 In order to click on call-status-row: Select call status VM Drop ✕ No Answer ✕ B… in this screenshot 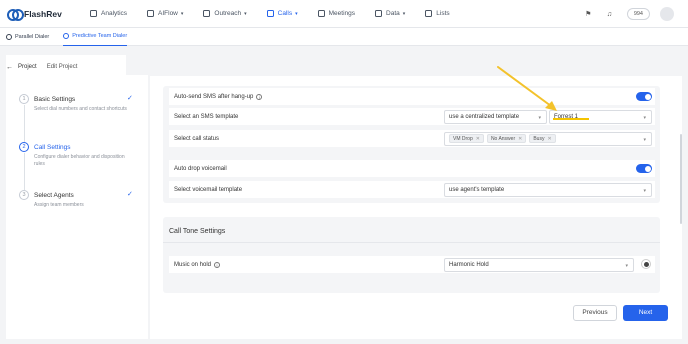, I will do `click(412, 138)`.